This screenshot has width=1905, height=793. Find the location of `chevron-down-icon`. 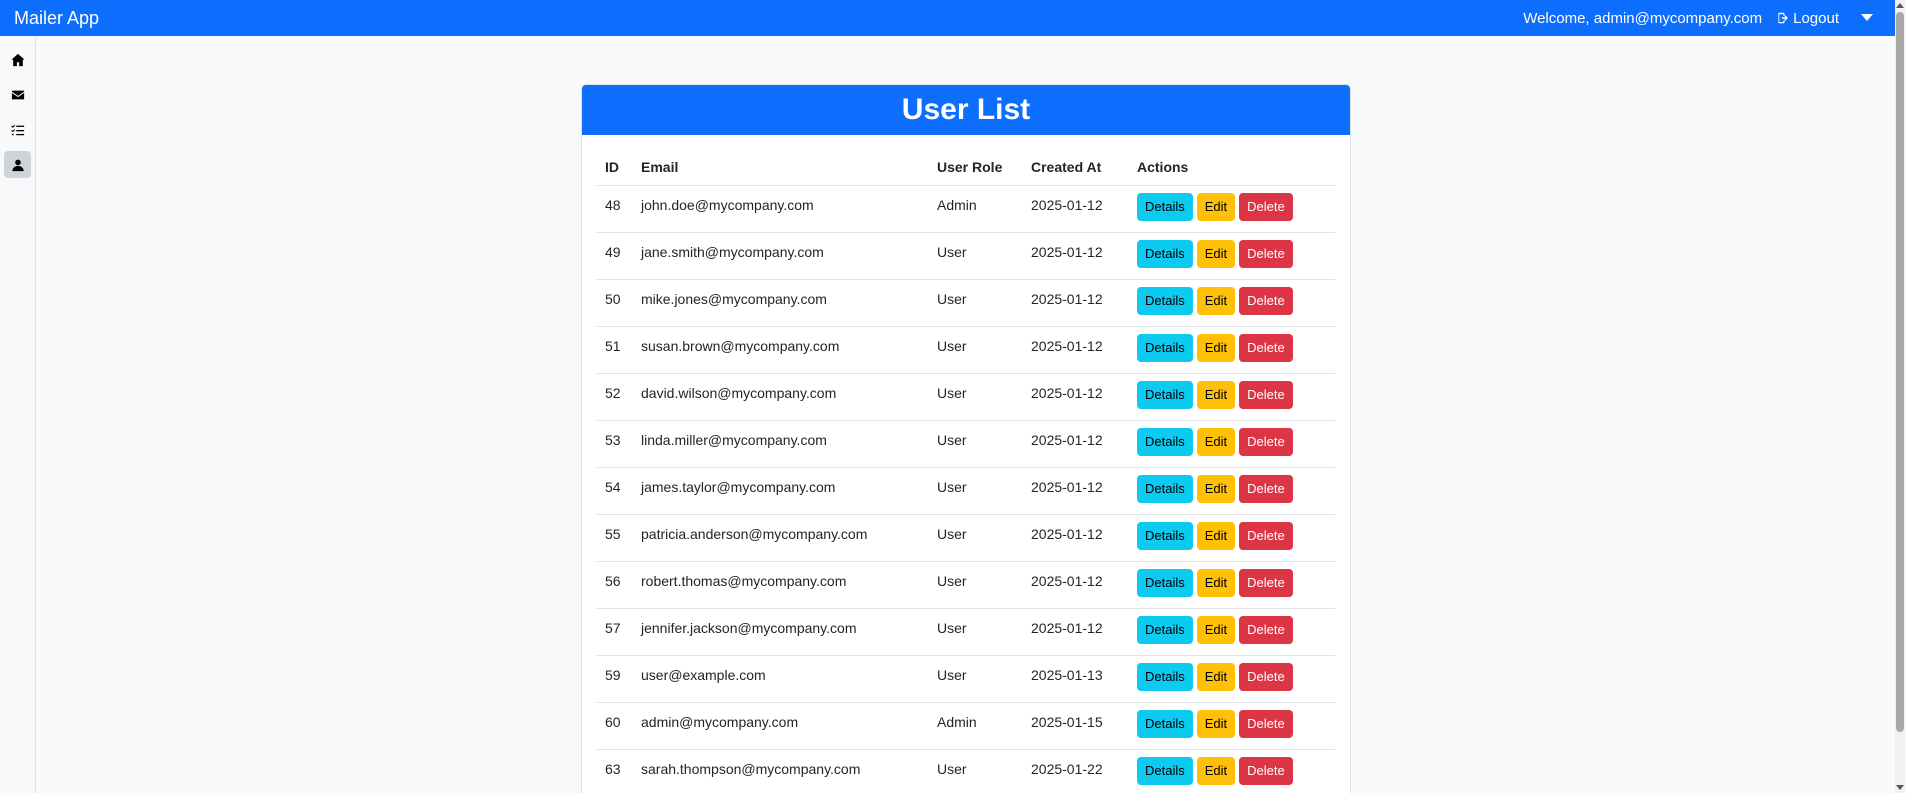

chevron-down-icon is located at coordinates (1867, 17).